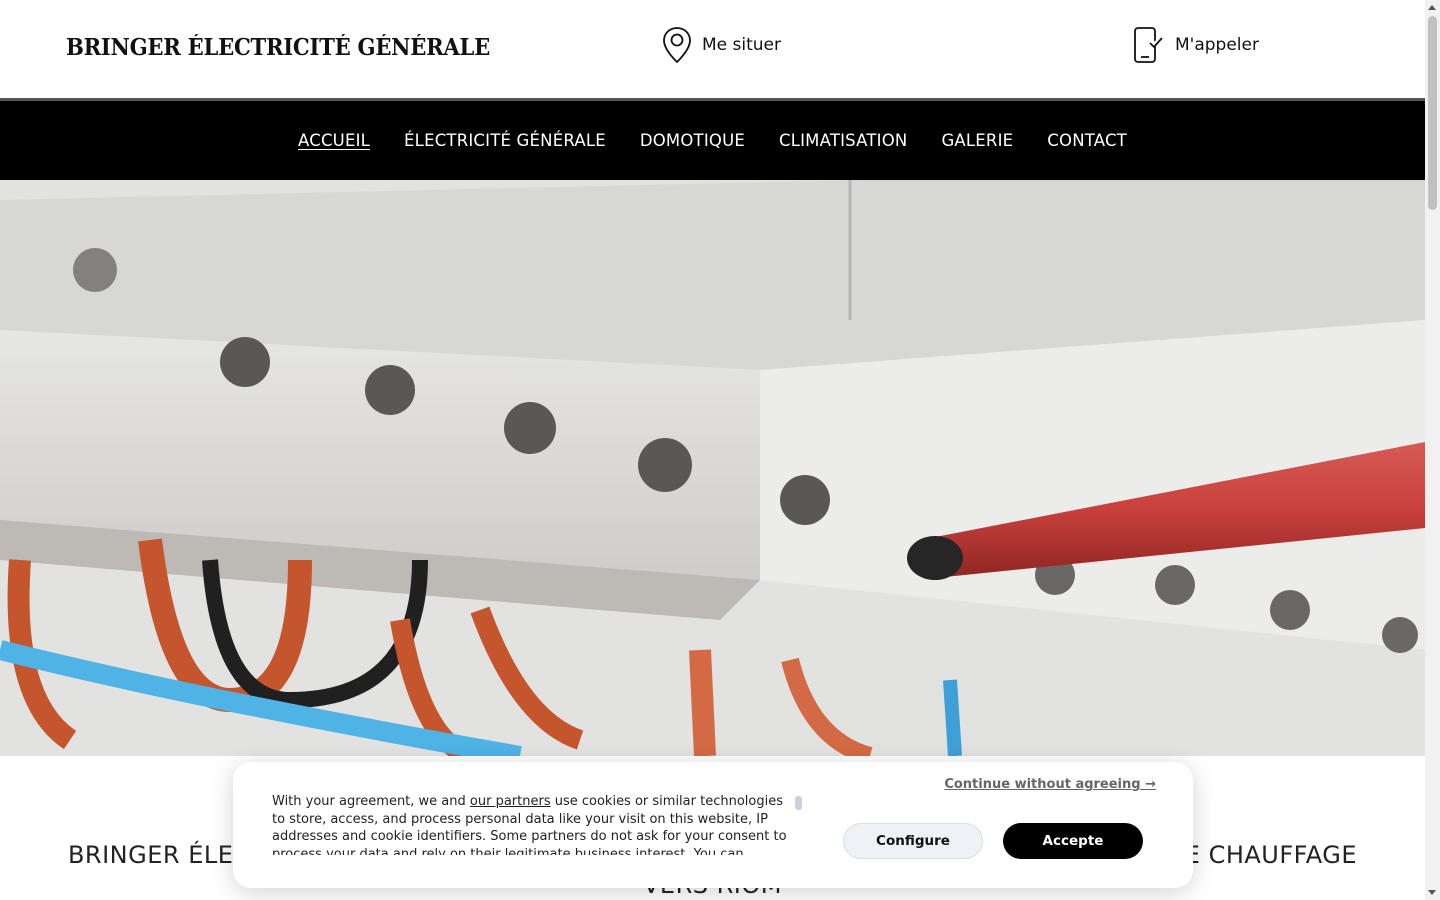 The image size is (1440, 900). I want to click on nav-item-climatisation: CLIMATISATION, so click(843, 140).